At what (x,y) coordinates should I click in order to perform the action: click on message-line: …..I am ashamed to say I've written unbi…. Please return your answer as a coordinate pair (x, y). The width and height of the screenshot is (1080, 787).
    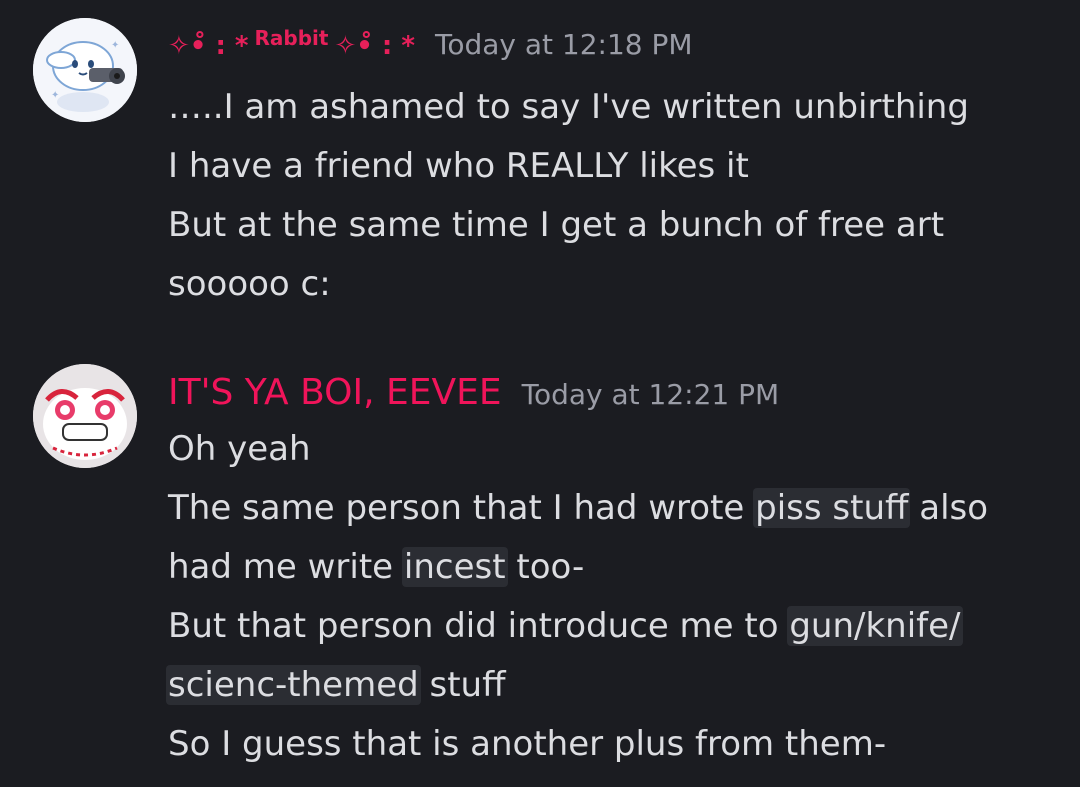
    Looking at the image, I should click on (568, 107).